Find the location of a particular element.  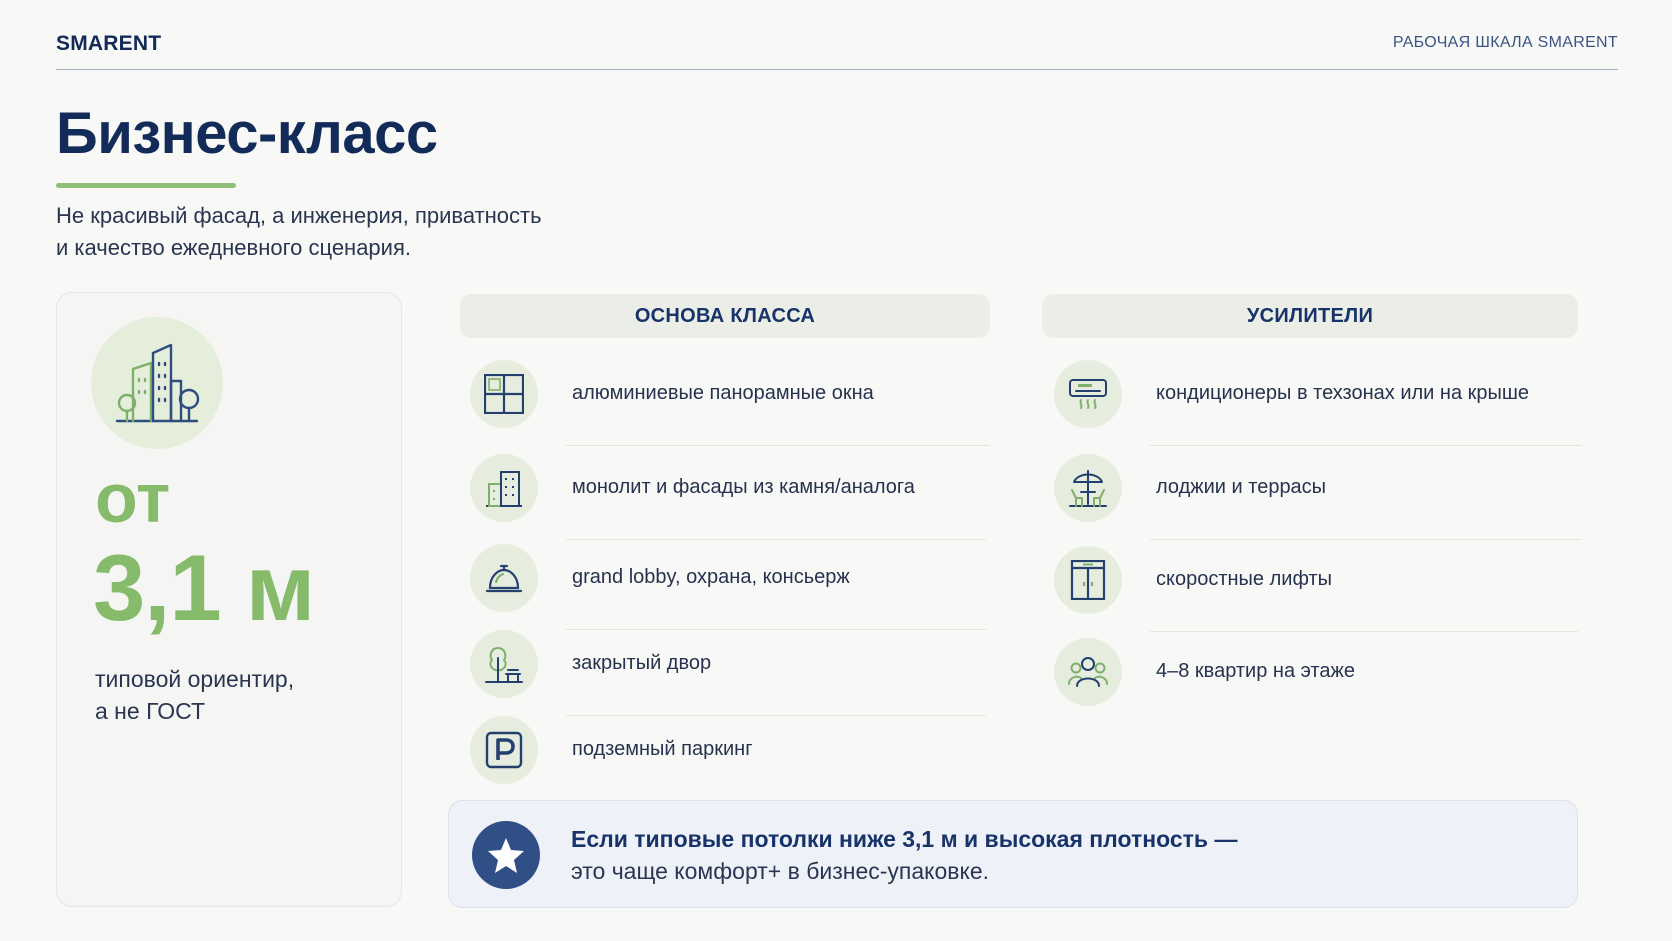

list-item-terraces: лоджии и террасы is located at coordinates (1318, 497).